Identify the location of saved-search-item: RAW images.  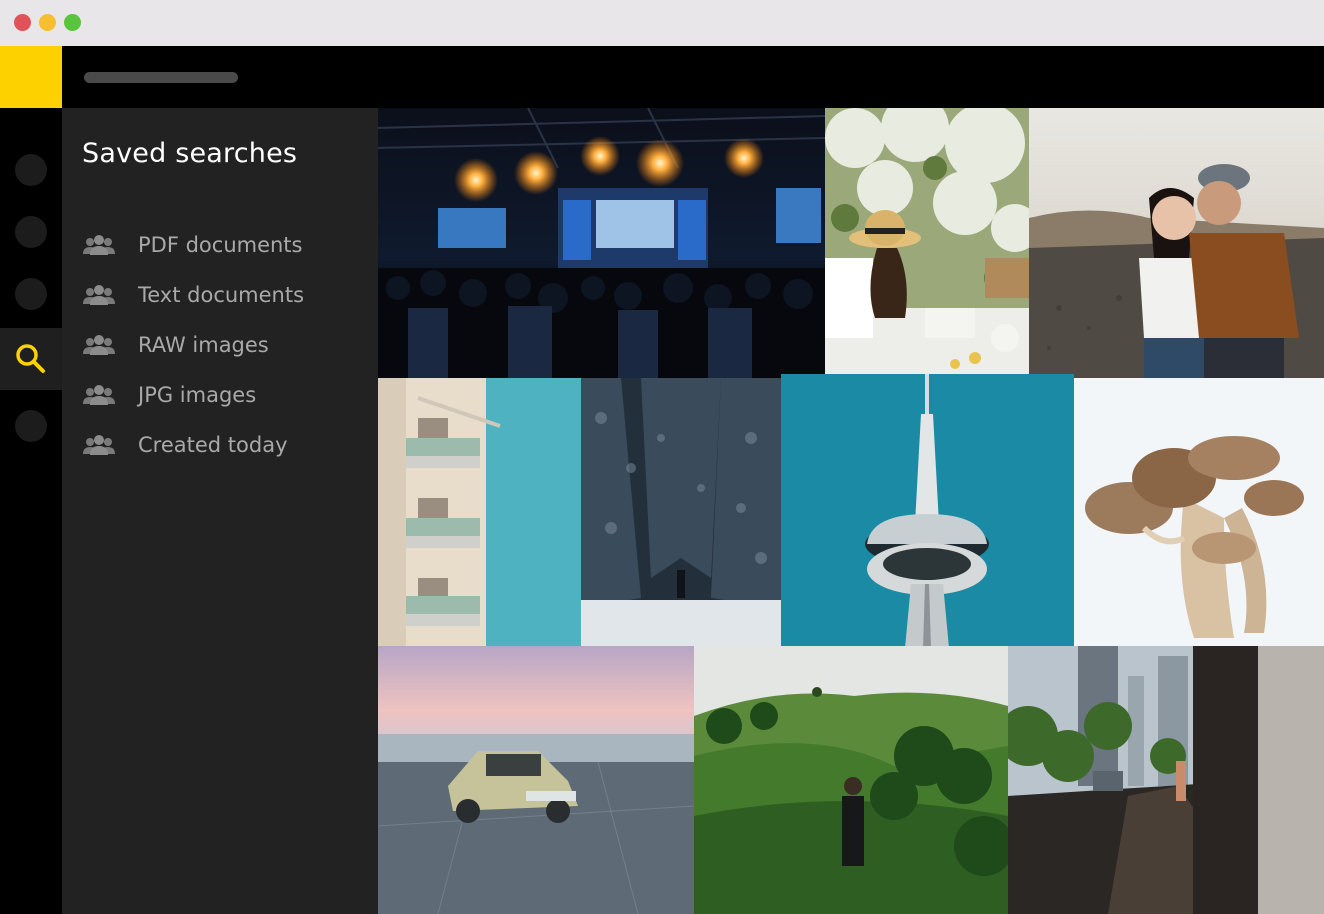
(193, 345).